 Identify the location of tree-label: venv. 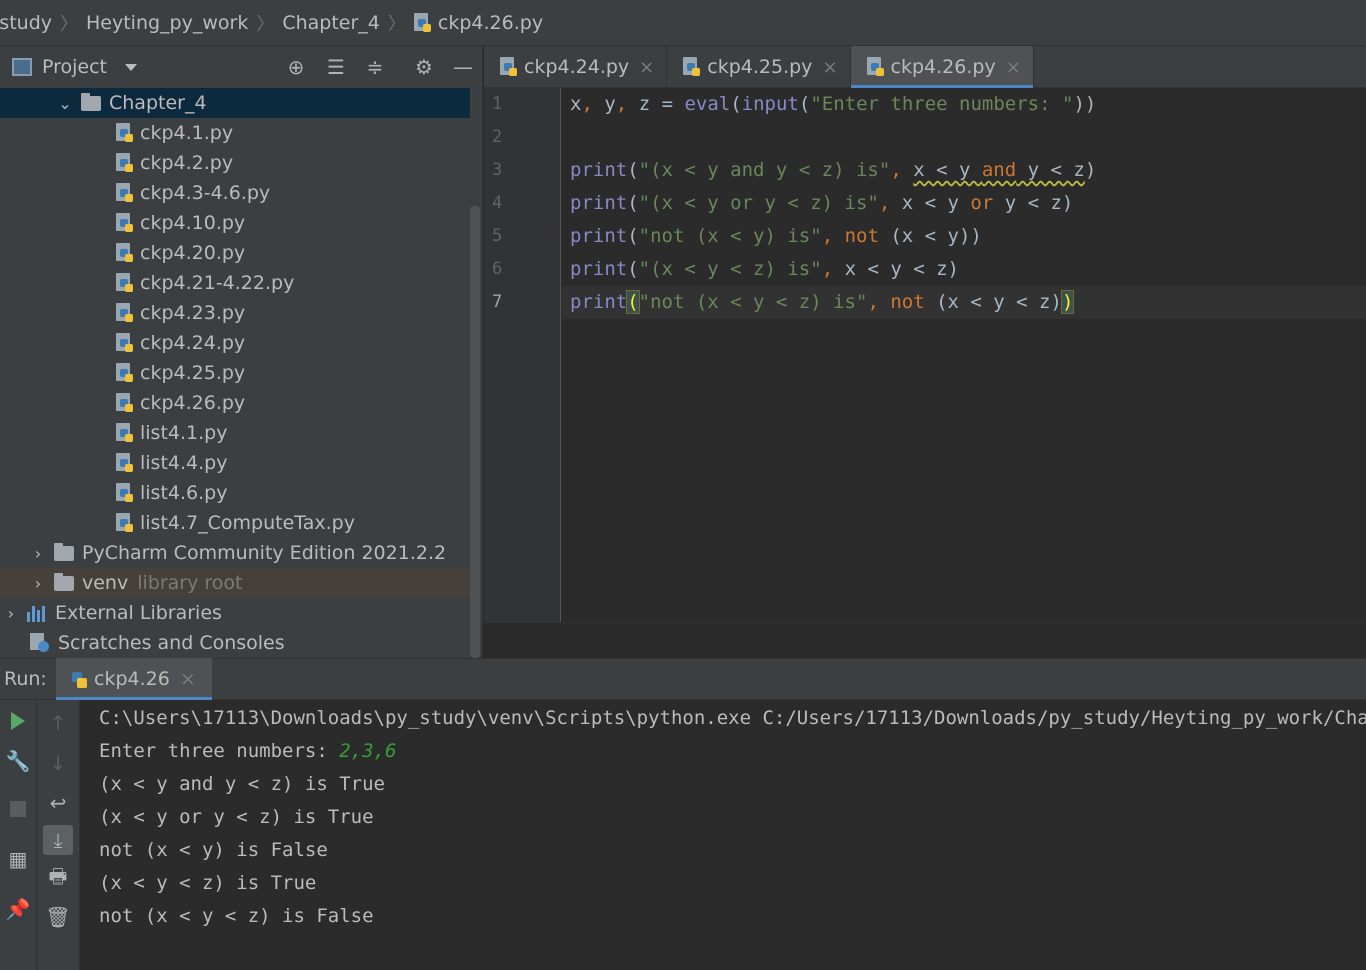
(105, 583).